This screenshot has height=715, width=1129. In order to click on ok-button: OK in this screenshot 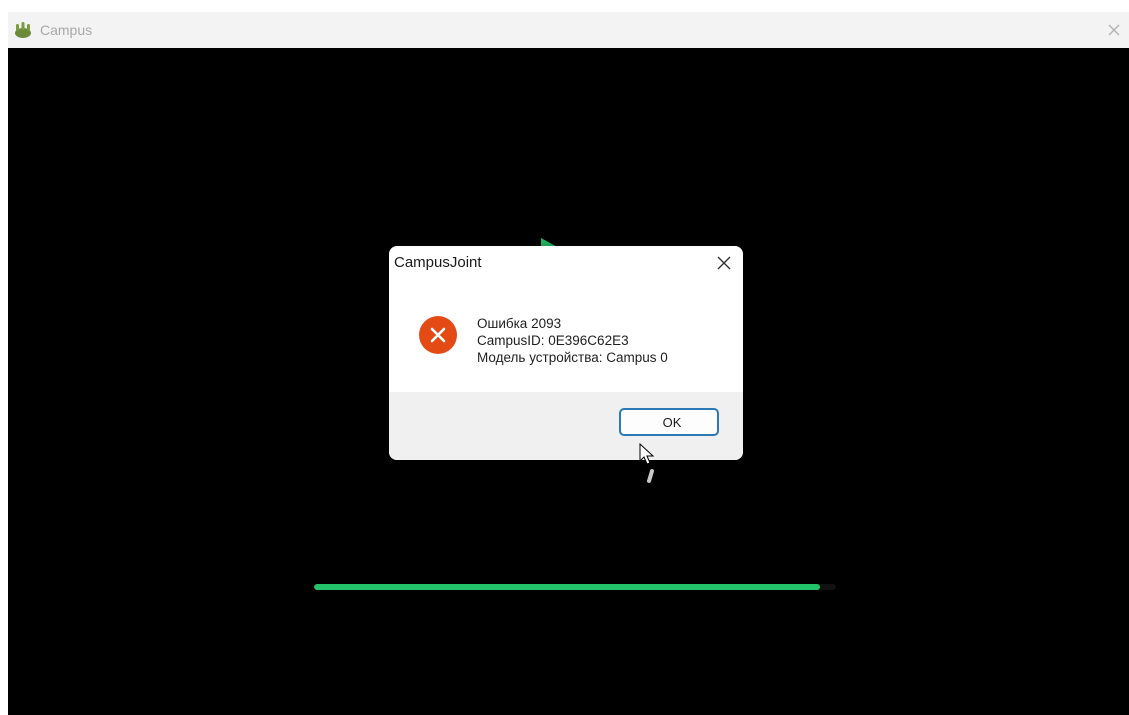, I will do `click(669, 422)`.